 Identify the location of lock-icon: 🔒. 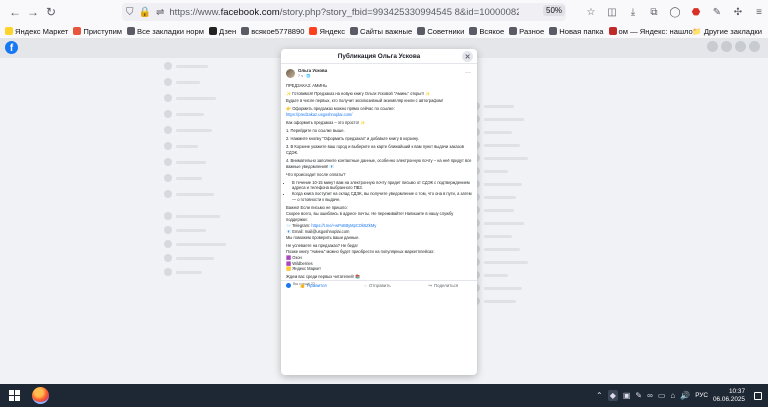
(145, 12).